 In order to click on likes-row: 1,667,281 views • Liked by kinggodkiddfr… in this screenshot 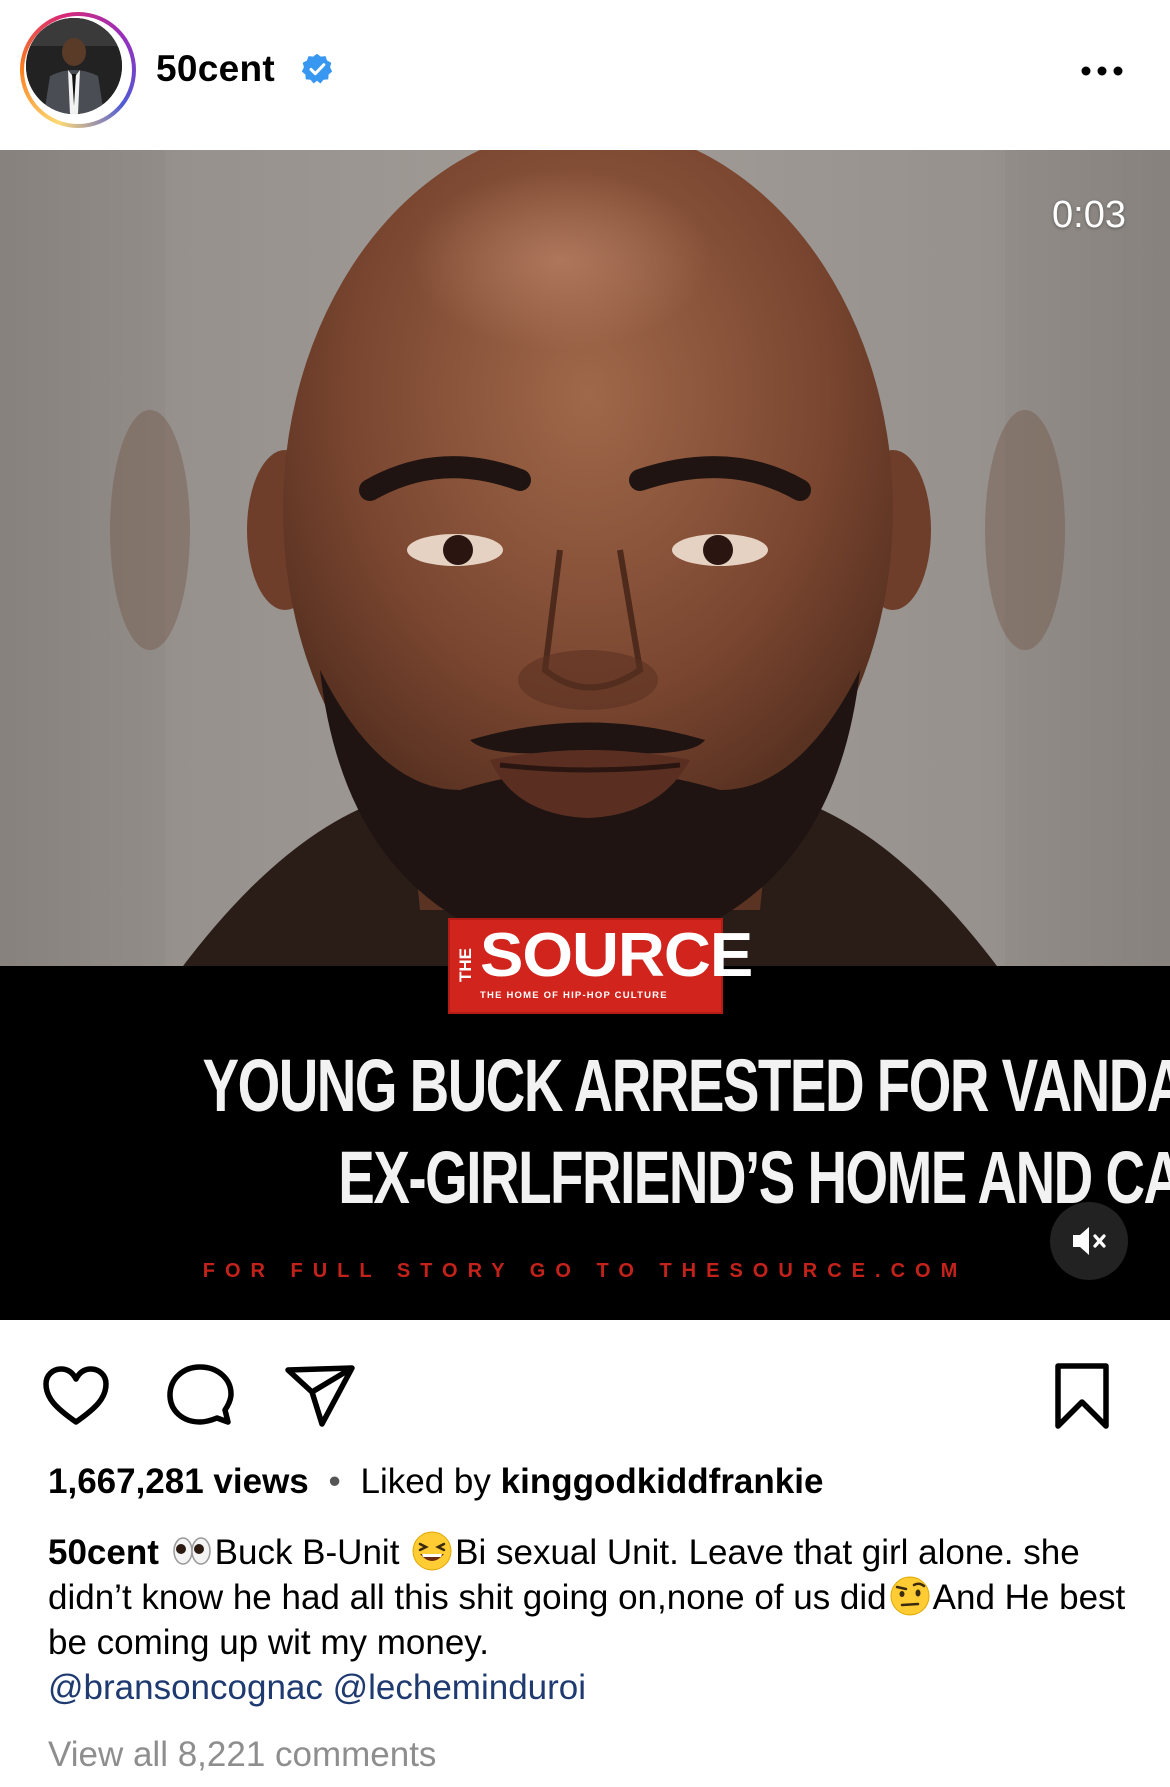, I will do `click(435, 1482)`.